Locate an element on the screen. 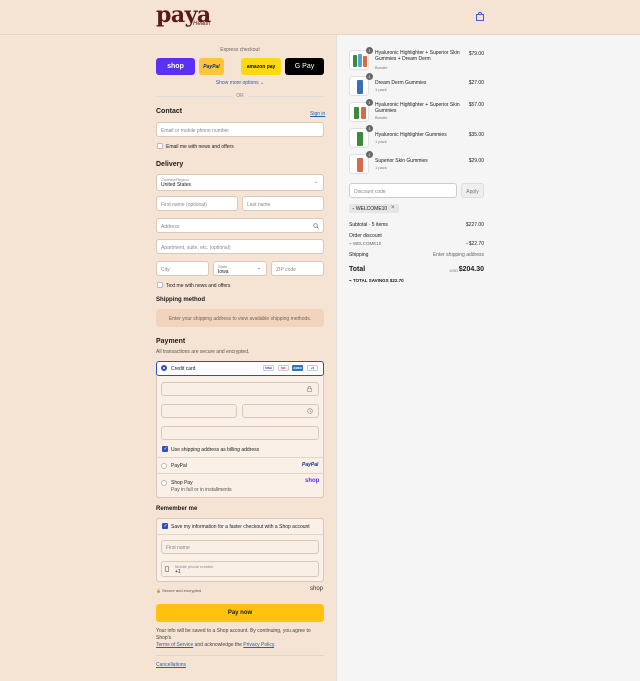  item-variant-3: Bundle is located at coordinates (381, 117).